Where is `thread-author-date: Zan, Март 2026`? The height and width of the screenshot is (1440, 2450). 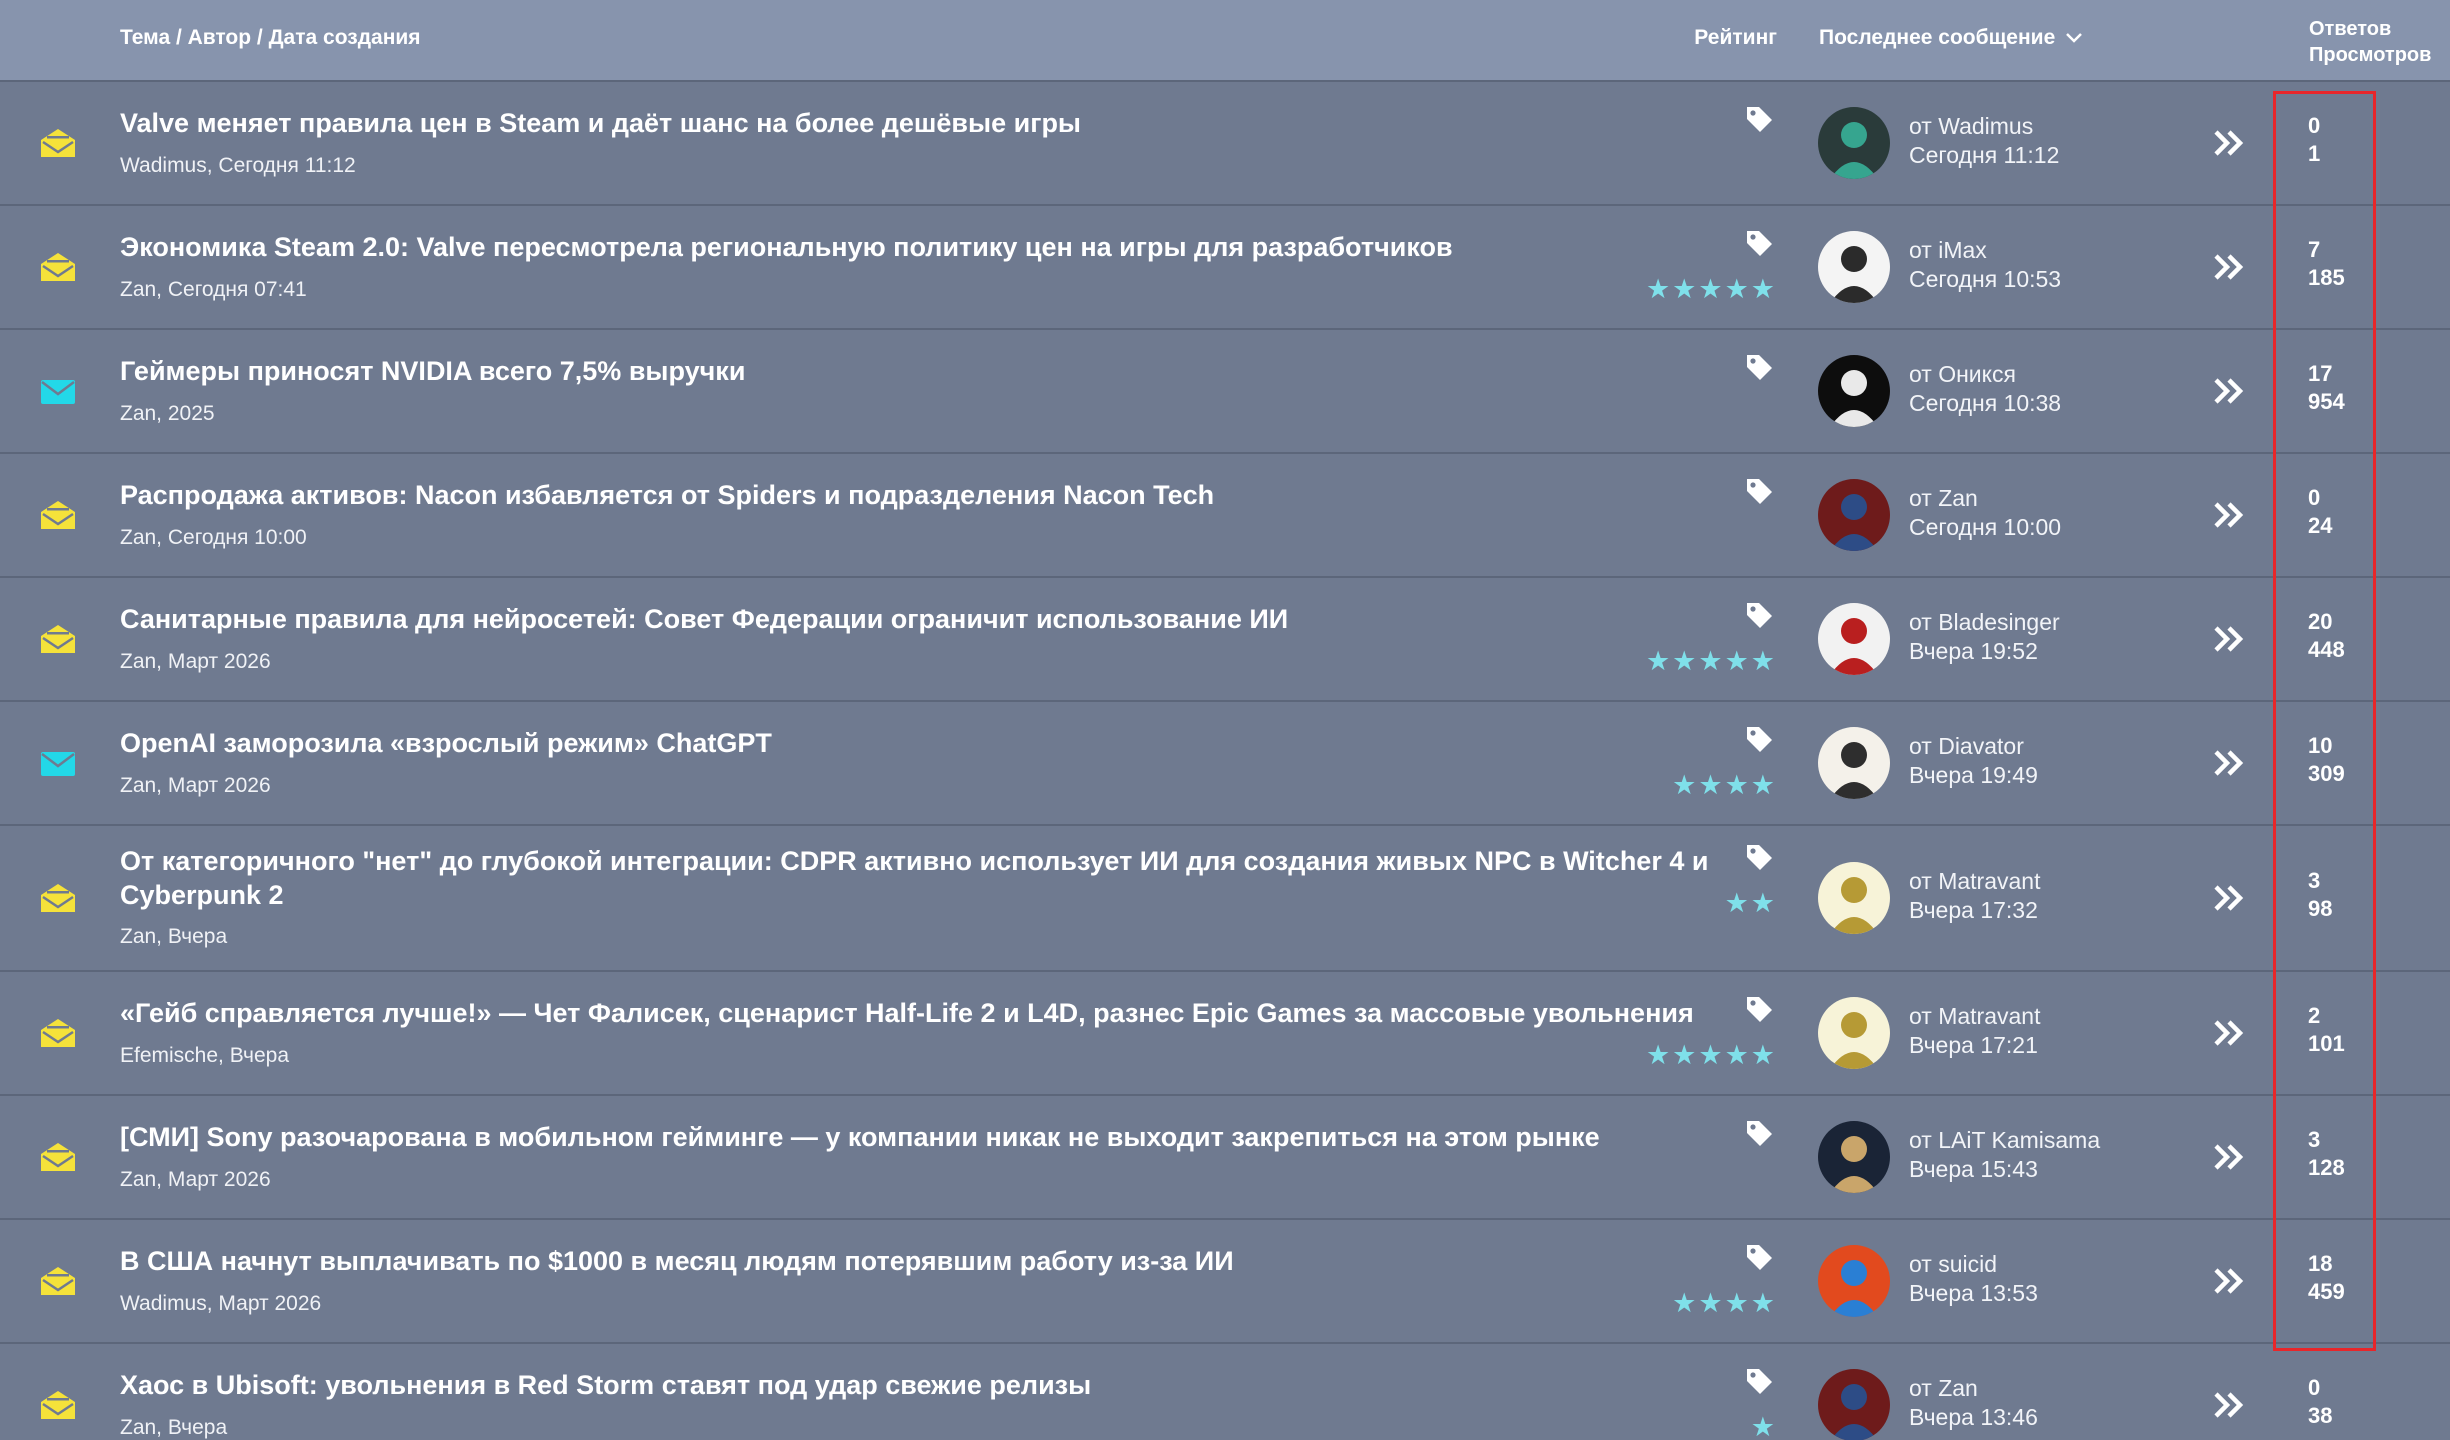
thread-author-date: Zan, Март 2026 is located at coordinates (195, 785).